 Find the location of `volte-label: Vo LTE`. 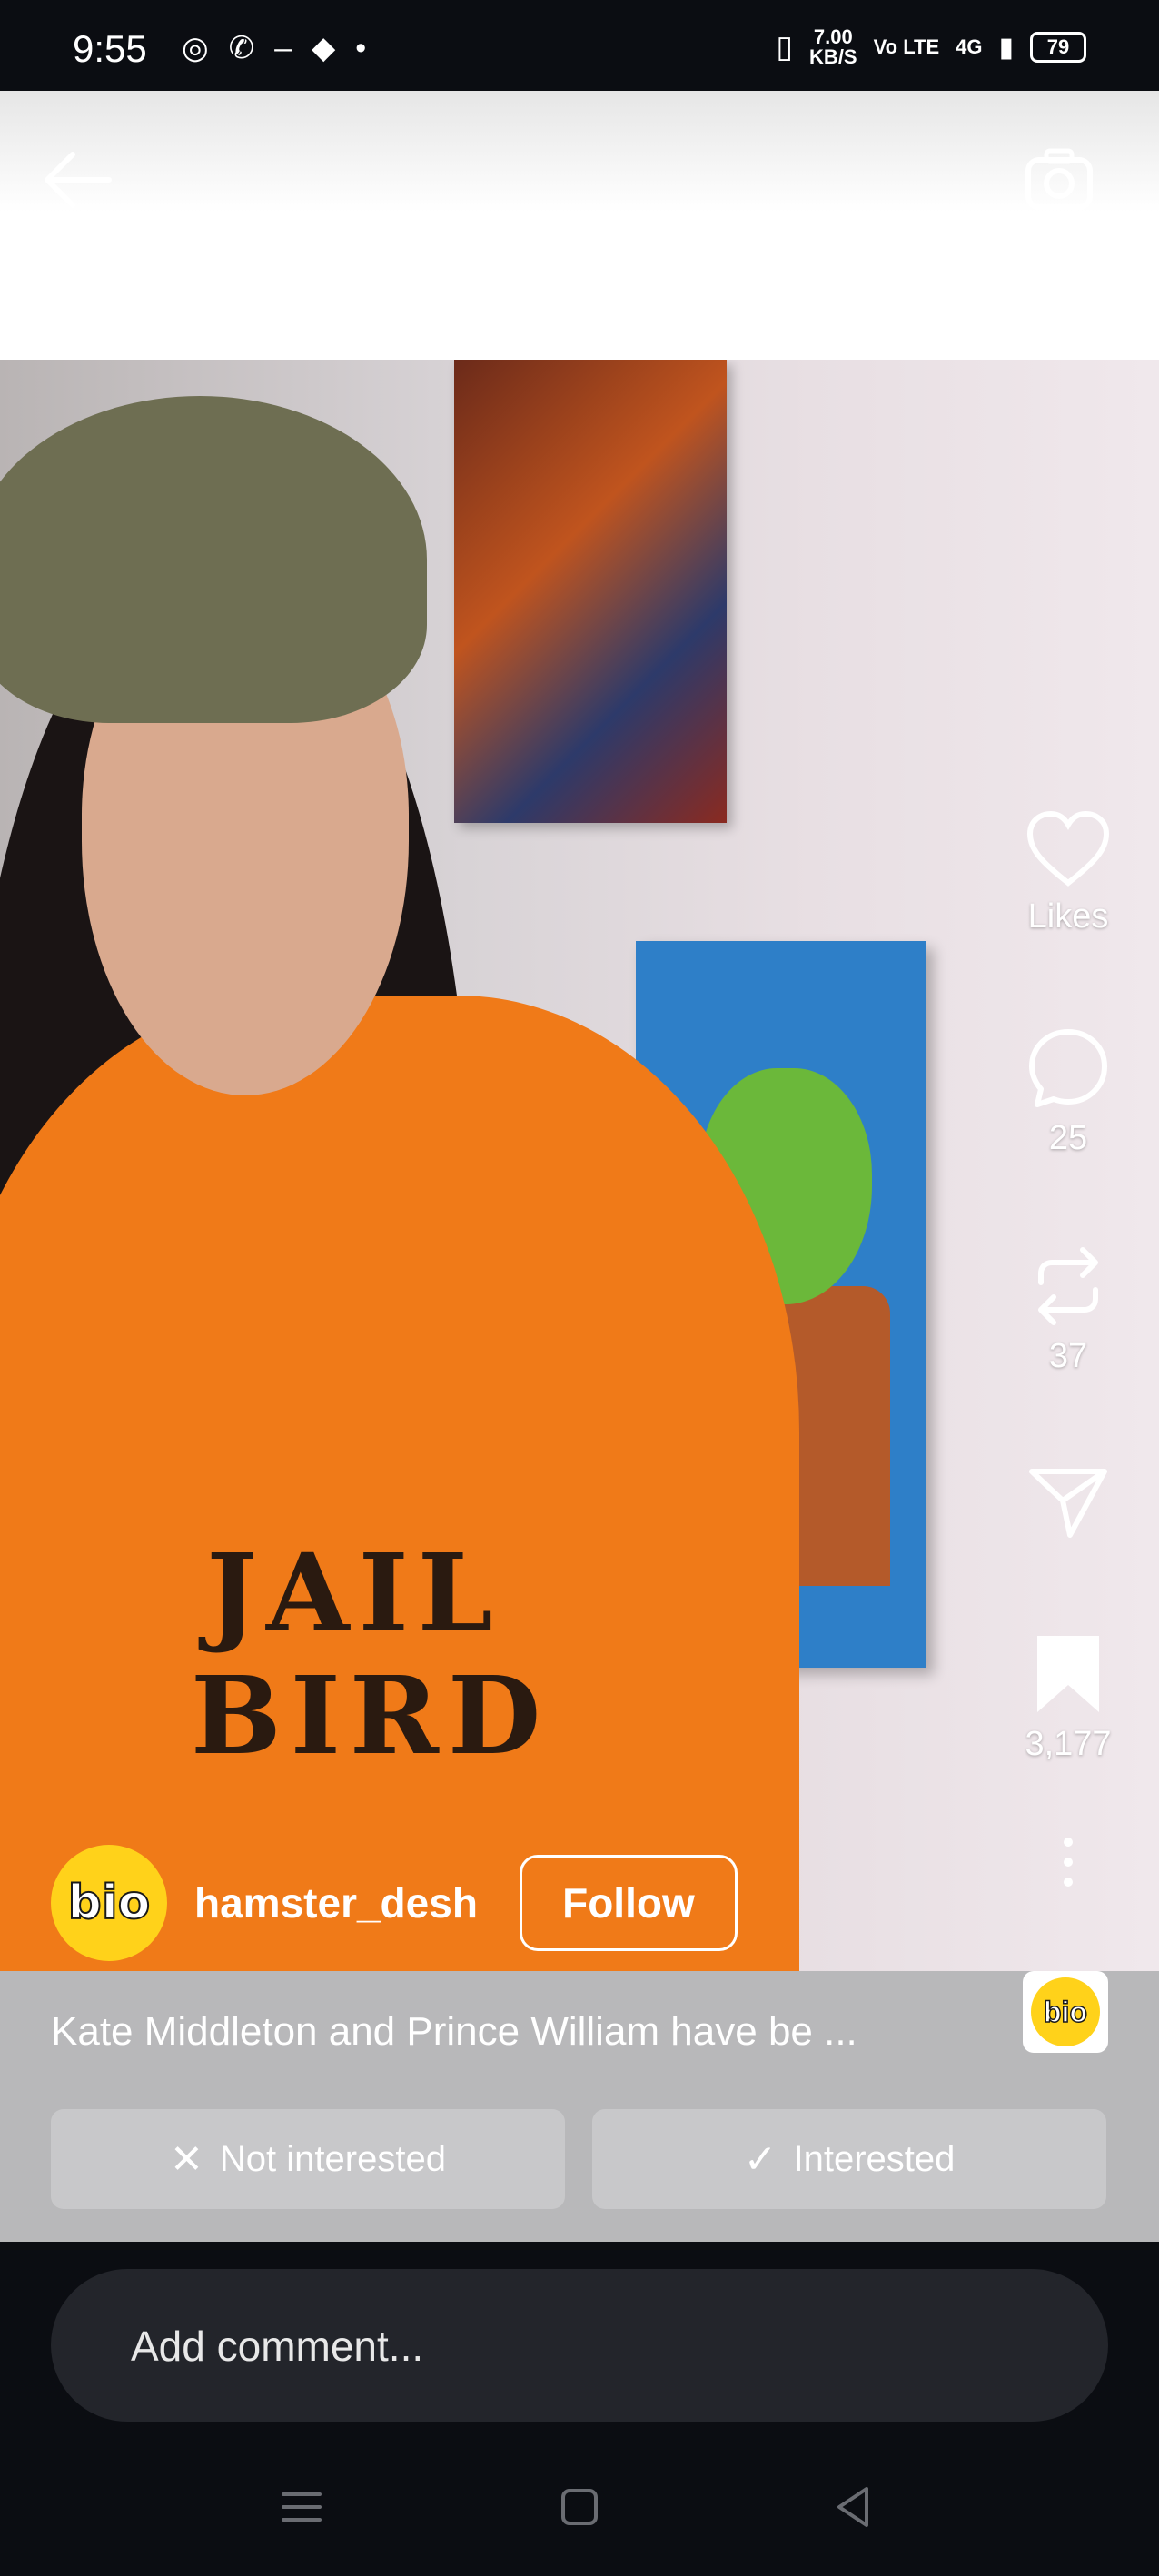

volte-label: Vo LTE is located at coordinates (906, 46).